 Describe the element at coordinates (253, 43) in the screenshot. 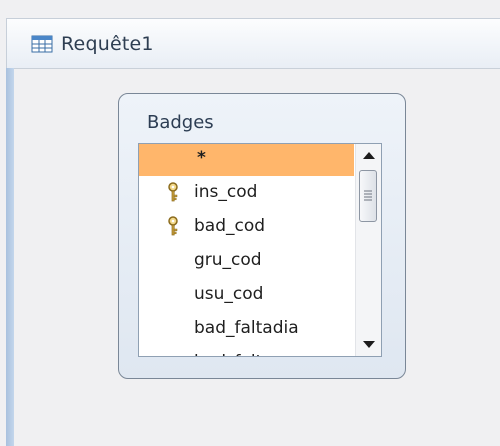

I see `window-titlebar: Requête1` at that location.